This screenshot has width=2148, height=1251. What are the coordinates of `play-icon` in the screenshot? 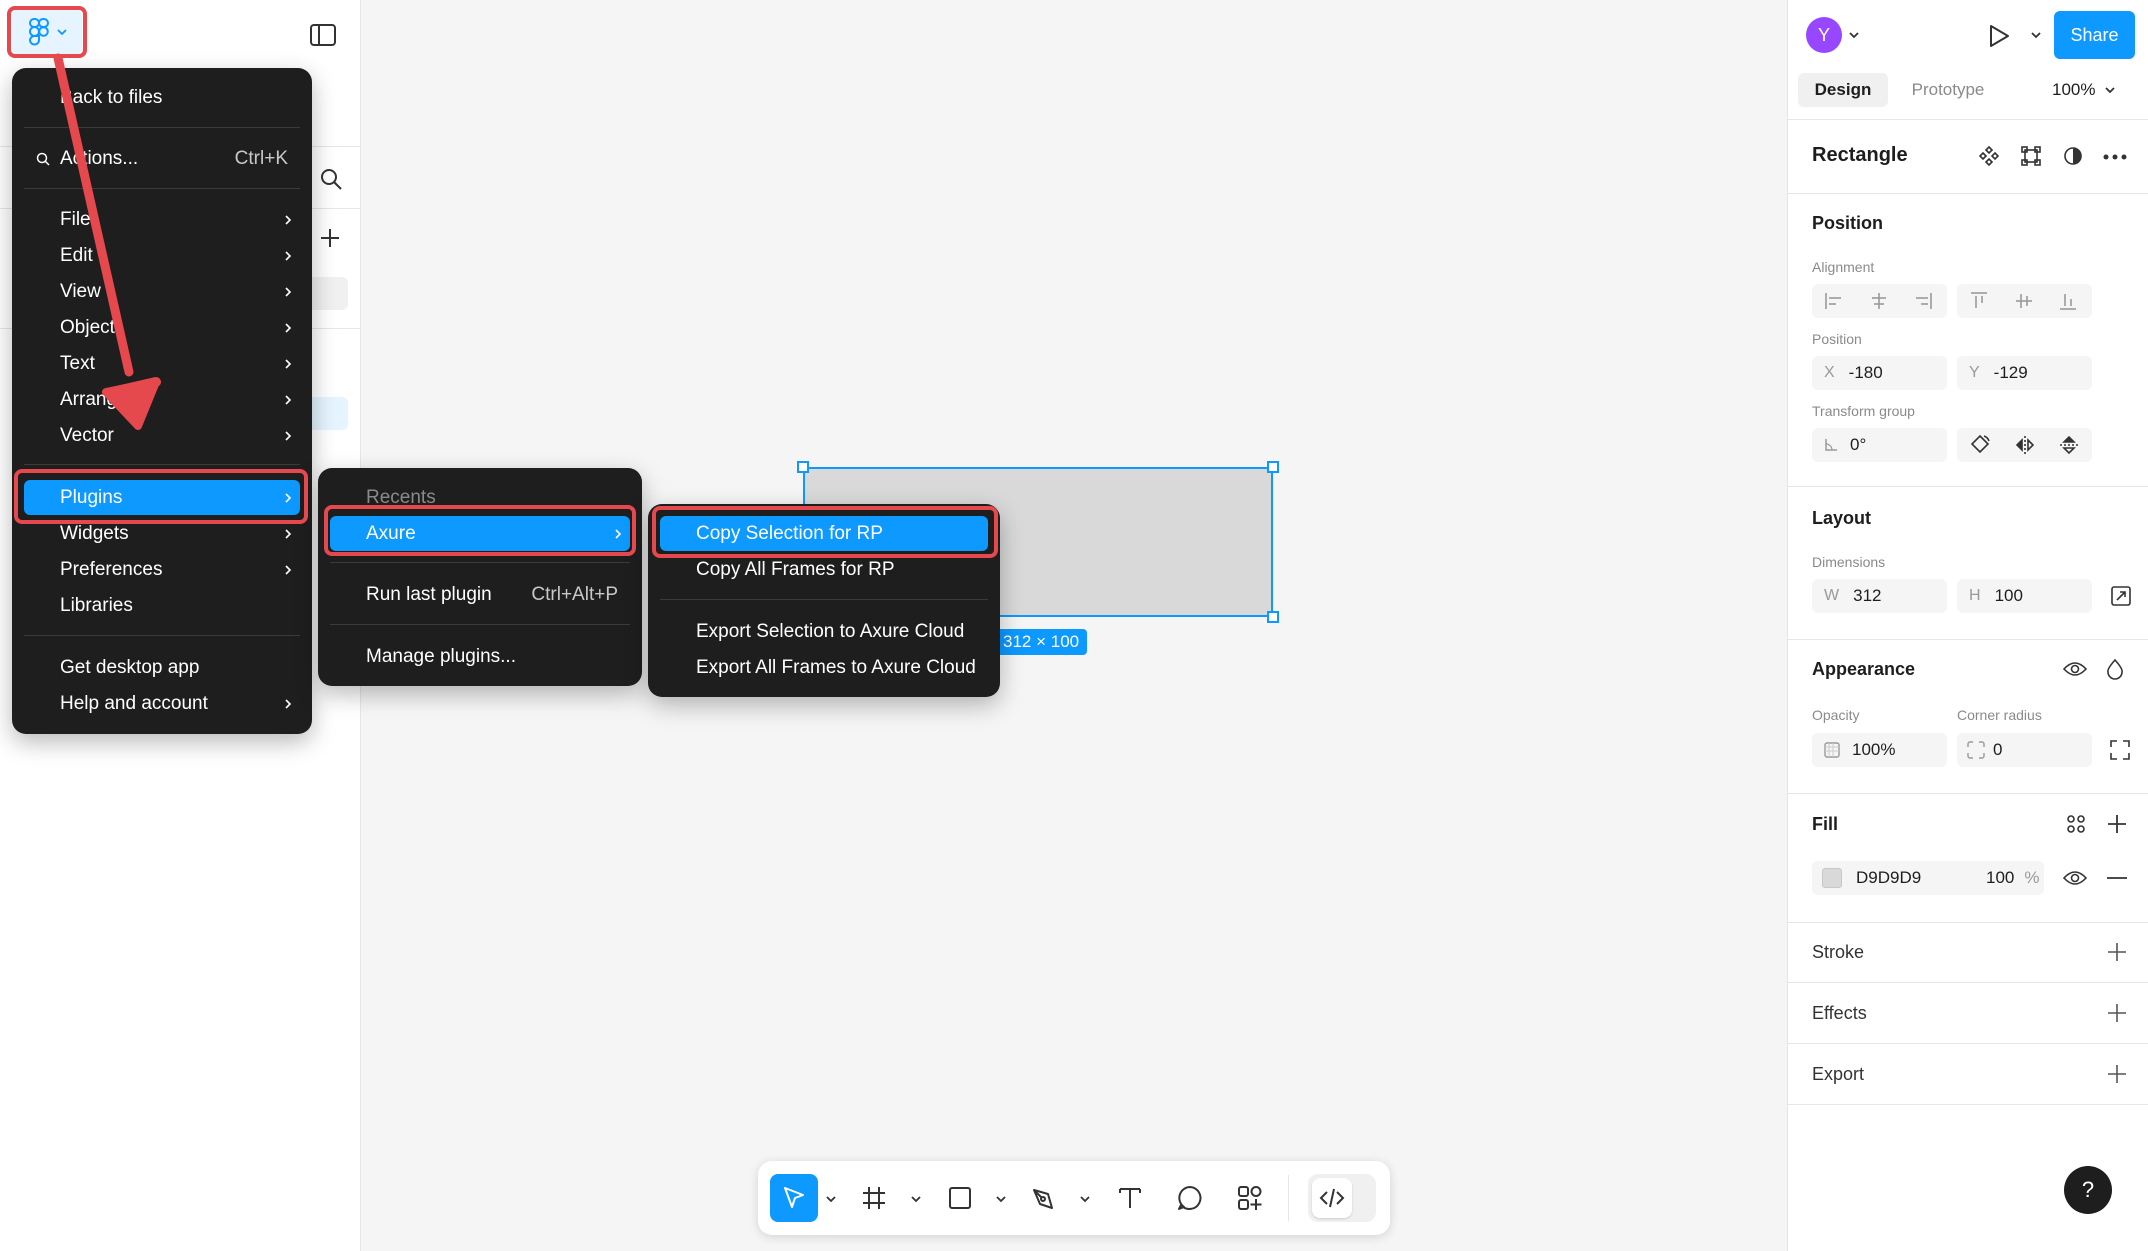 It's located at (1999, 36).